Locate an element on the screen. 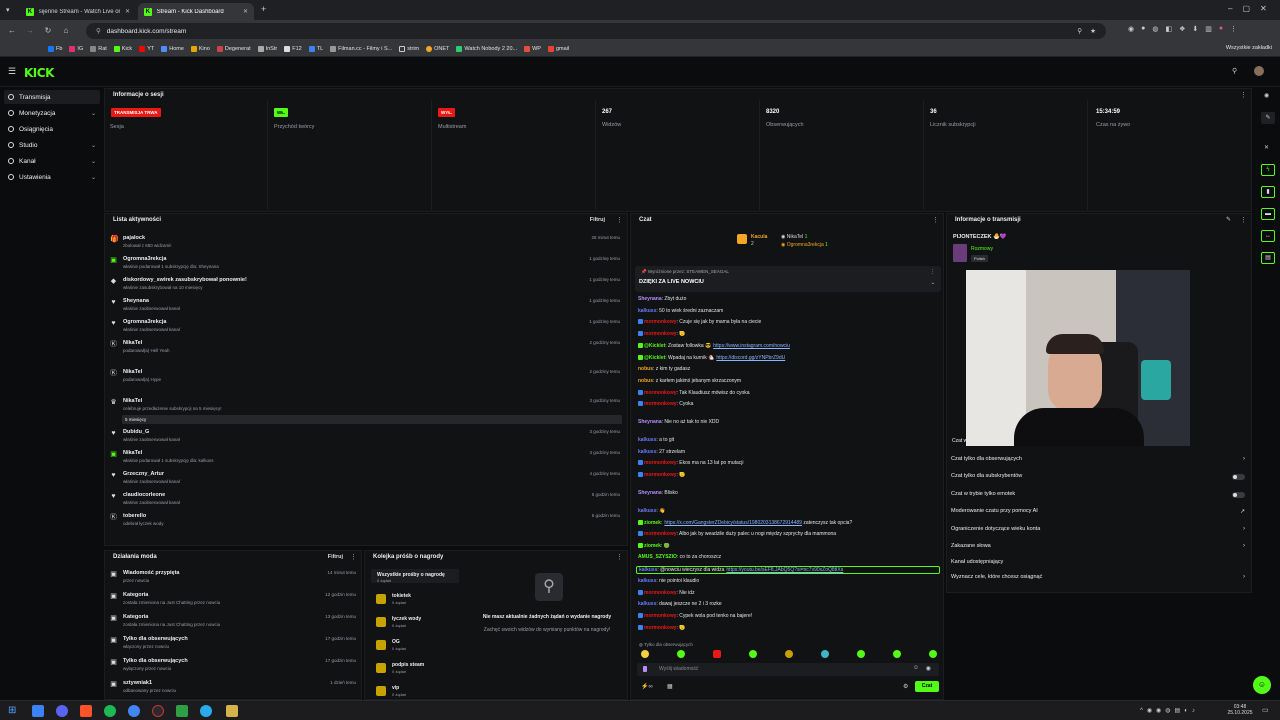  chat-send-button: Czat is located at coordinates (927, 686).